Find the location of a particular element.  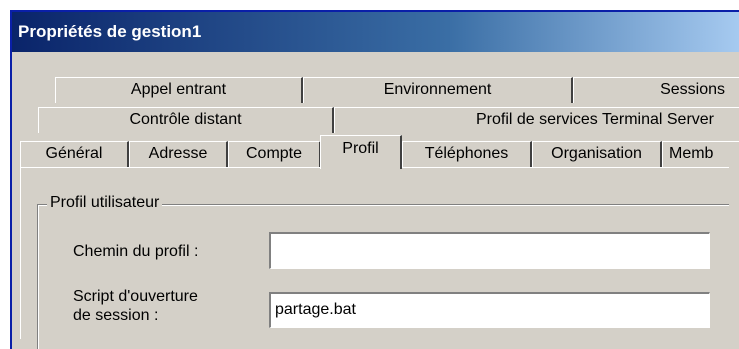

profile-path-field is located at coordinates (489, 250).